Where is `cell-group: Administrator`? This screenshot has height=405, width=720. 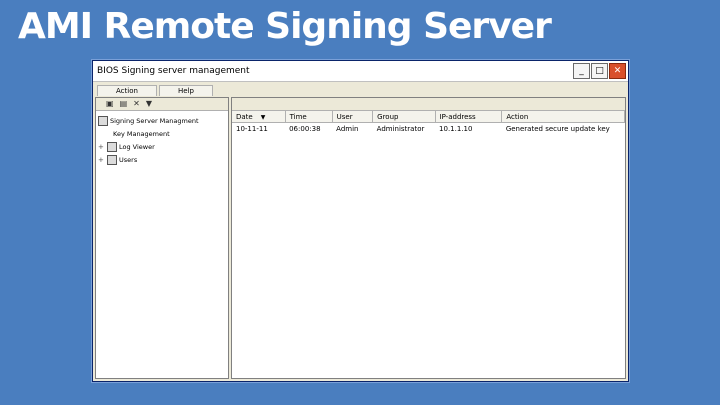
cell-group: Administrator is located at coordinates (400, 129).